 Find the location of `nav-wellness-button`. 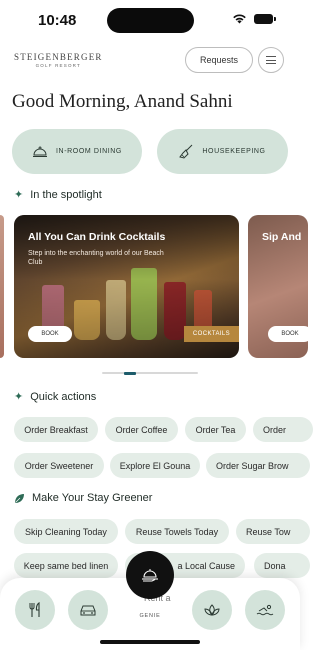

nav-wellness-button is located at coordinates (212, 610).